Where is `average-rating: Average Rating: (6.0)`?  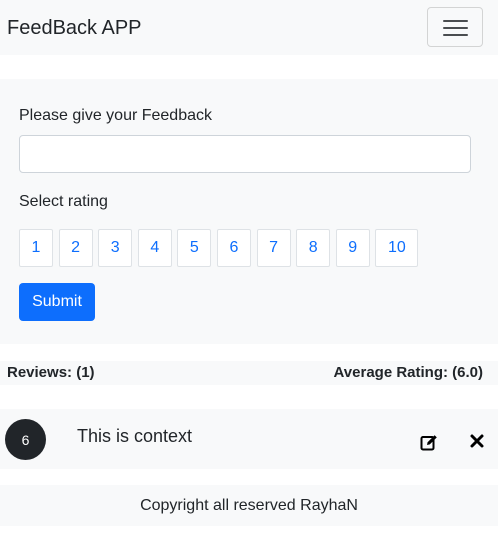
average-rating: Average Rating: (6.0) is located at coordinates (408, 372).